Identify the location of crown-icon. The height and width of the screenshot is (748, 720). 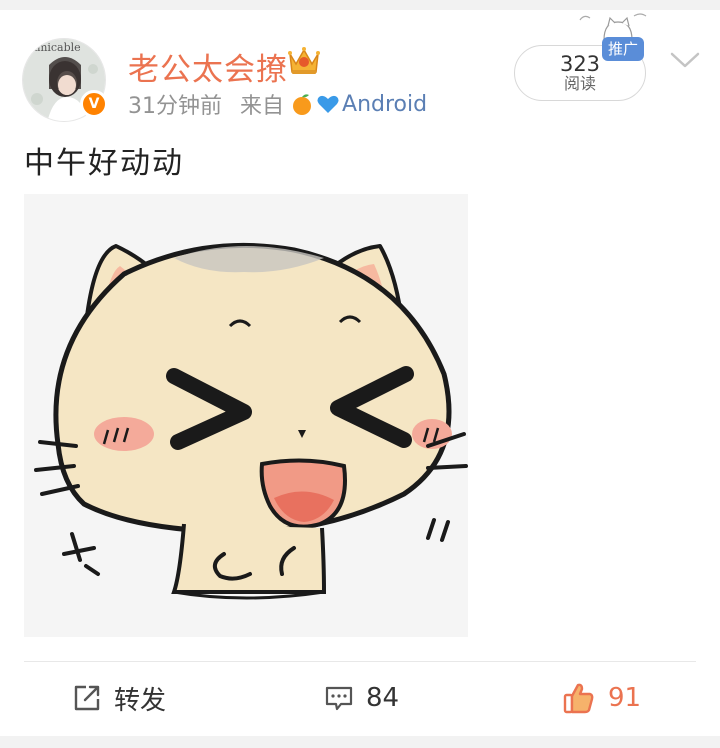
(304, 60).